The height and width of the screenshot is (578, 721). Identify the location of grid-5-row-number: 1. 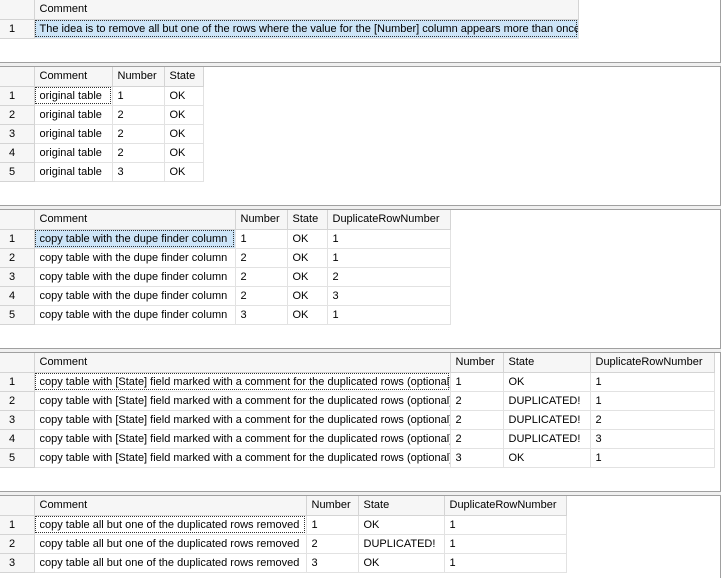
(17, 525).